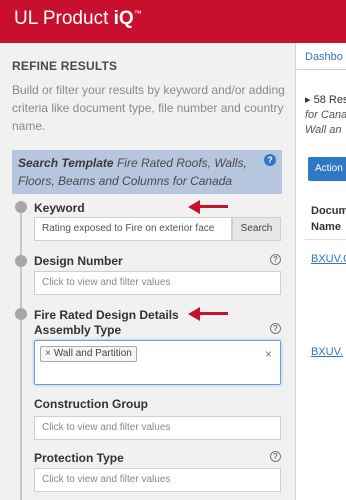 The width and height of the screenshot is (346, 500). What do you see at coordinates (157, 480) in the screenshot?
I see `protection-type-input: Click to view and filter values` at bounding box center [157, 480].